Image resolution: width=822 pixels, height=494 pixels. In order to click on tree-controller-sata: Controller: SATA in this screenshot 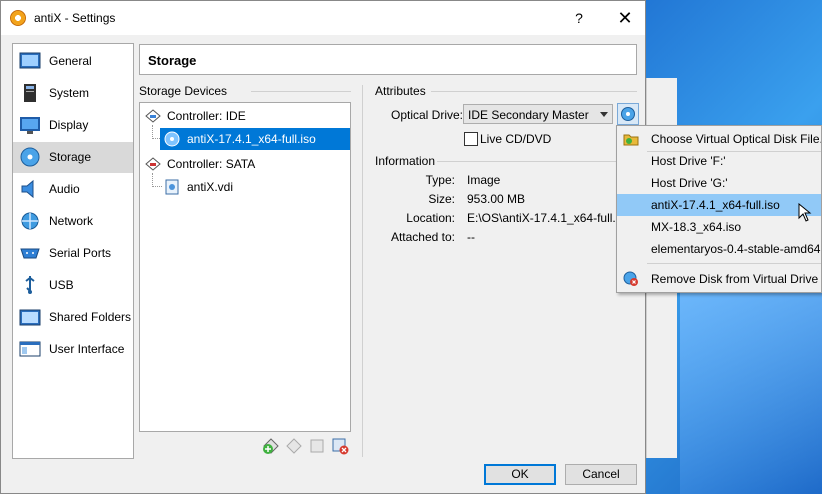, I will do `click(245, 164)`.